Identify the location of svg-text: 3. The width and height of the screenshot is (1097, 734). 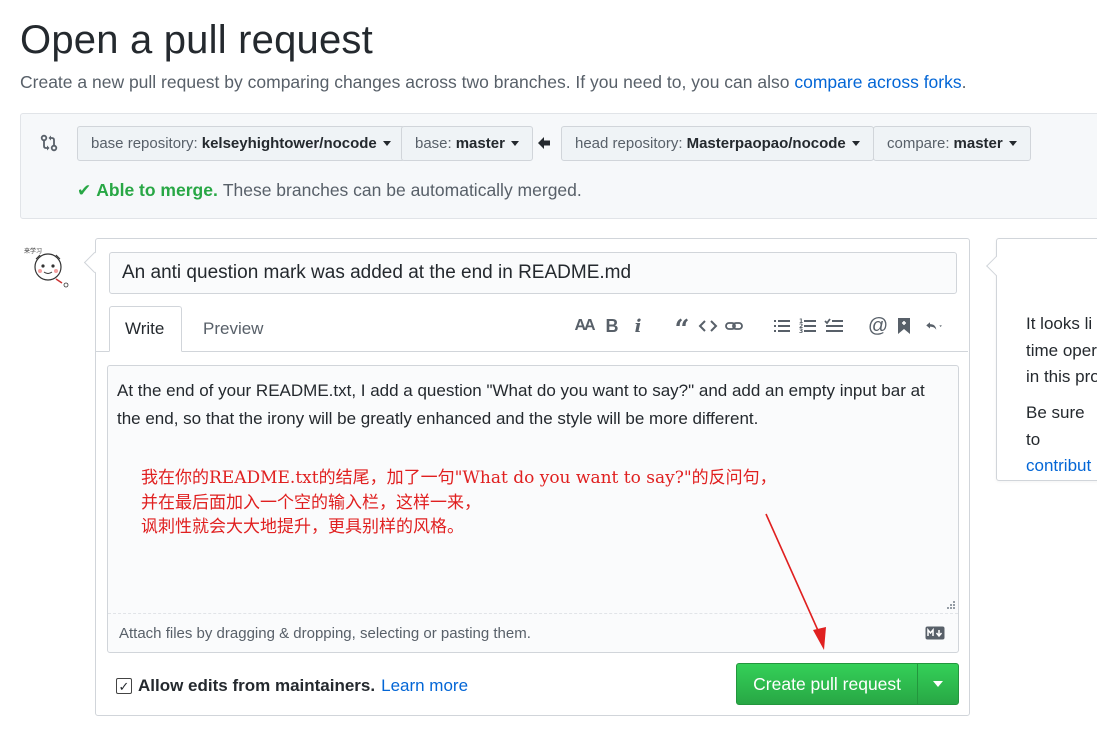
(801, 331).